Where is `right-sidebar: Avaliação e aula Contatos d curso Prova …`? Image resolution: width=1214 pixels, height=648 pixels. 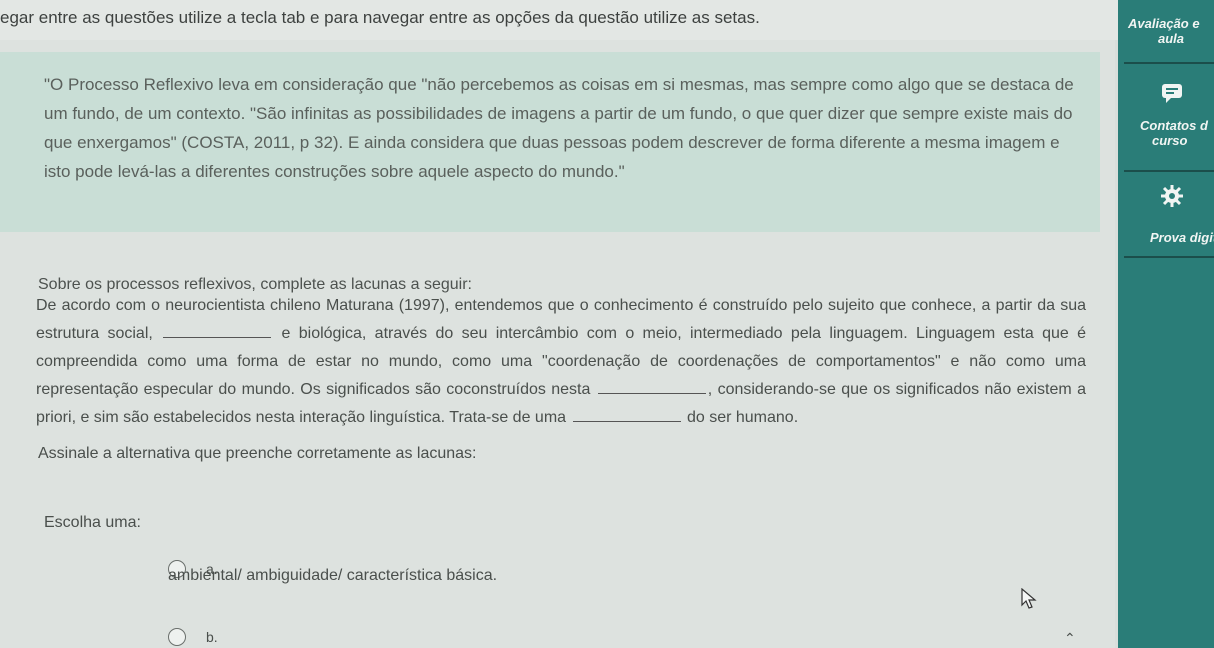
right-sidebar: Avaliação e aula Contatos d curso Prova … is located at coordinates (1166, 324).